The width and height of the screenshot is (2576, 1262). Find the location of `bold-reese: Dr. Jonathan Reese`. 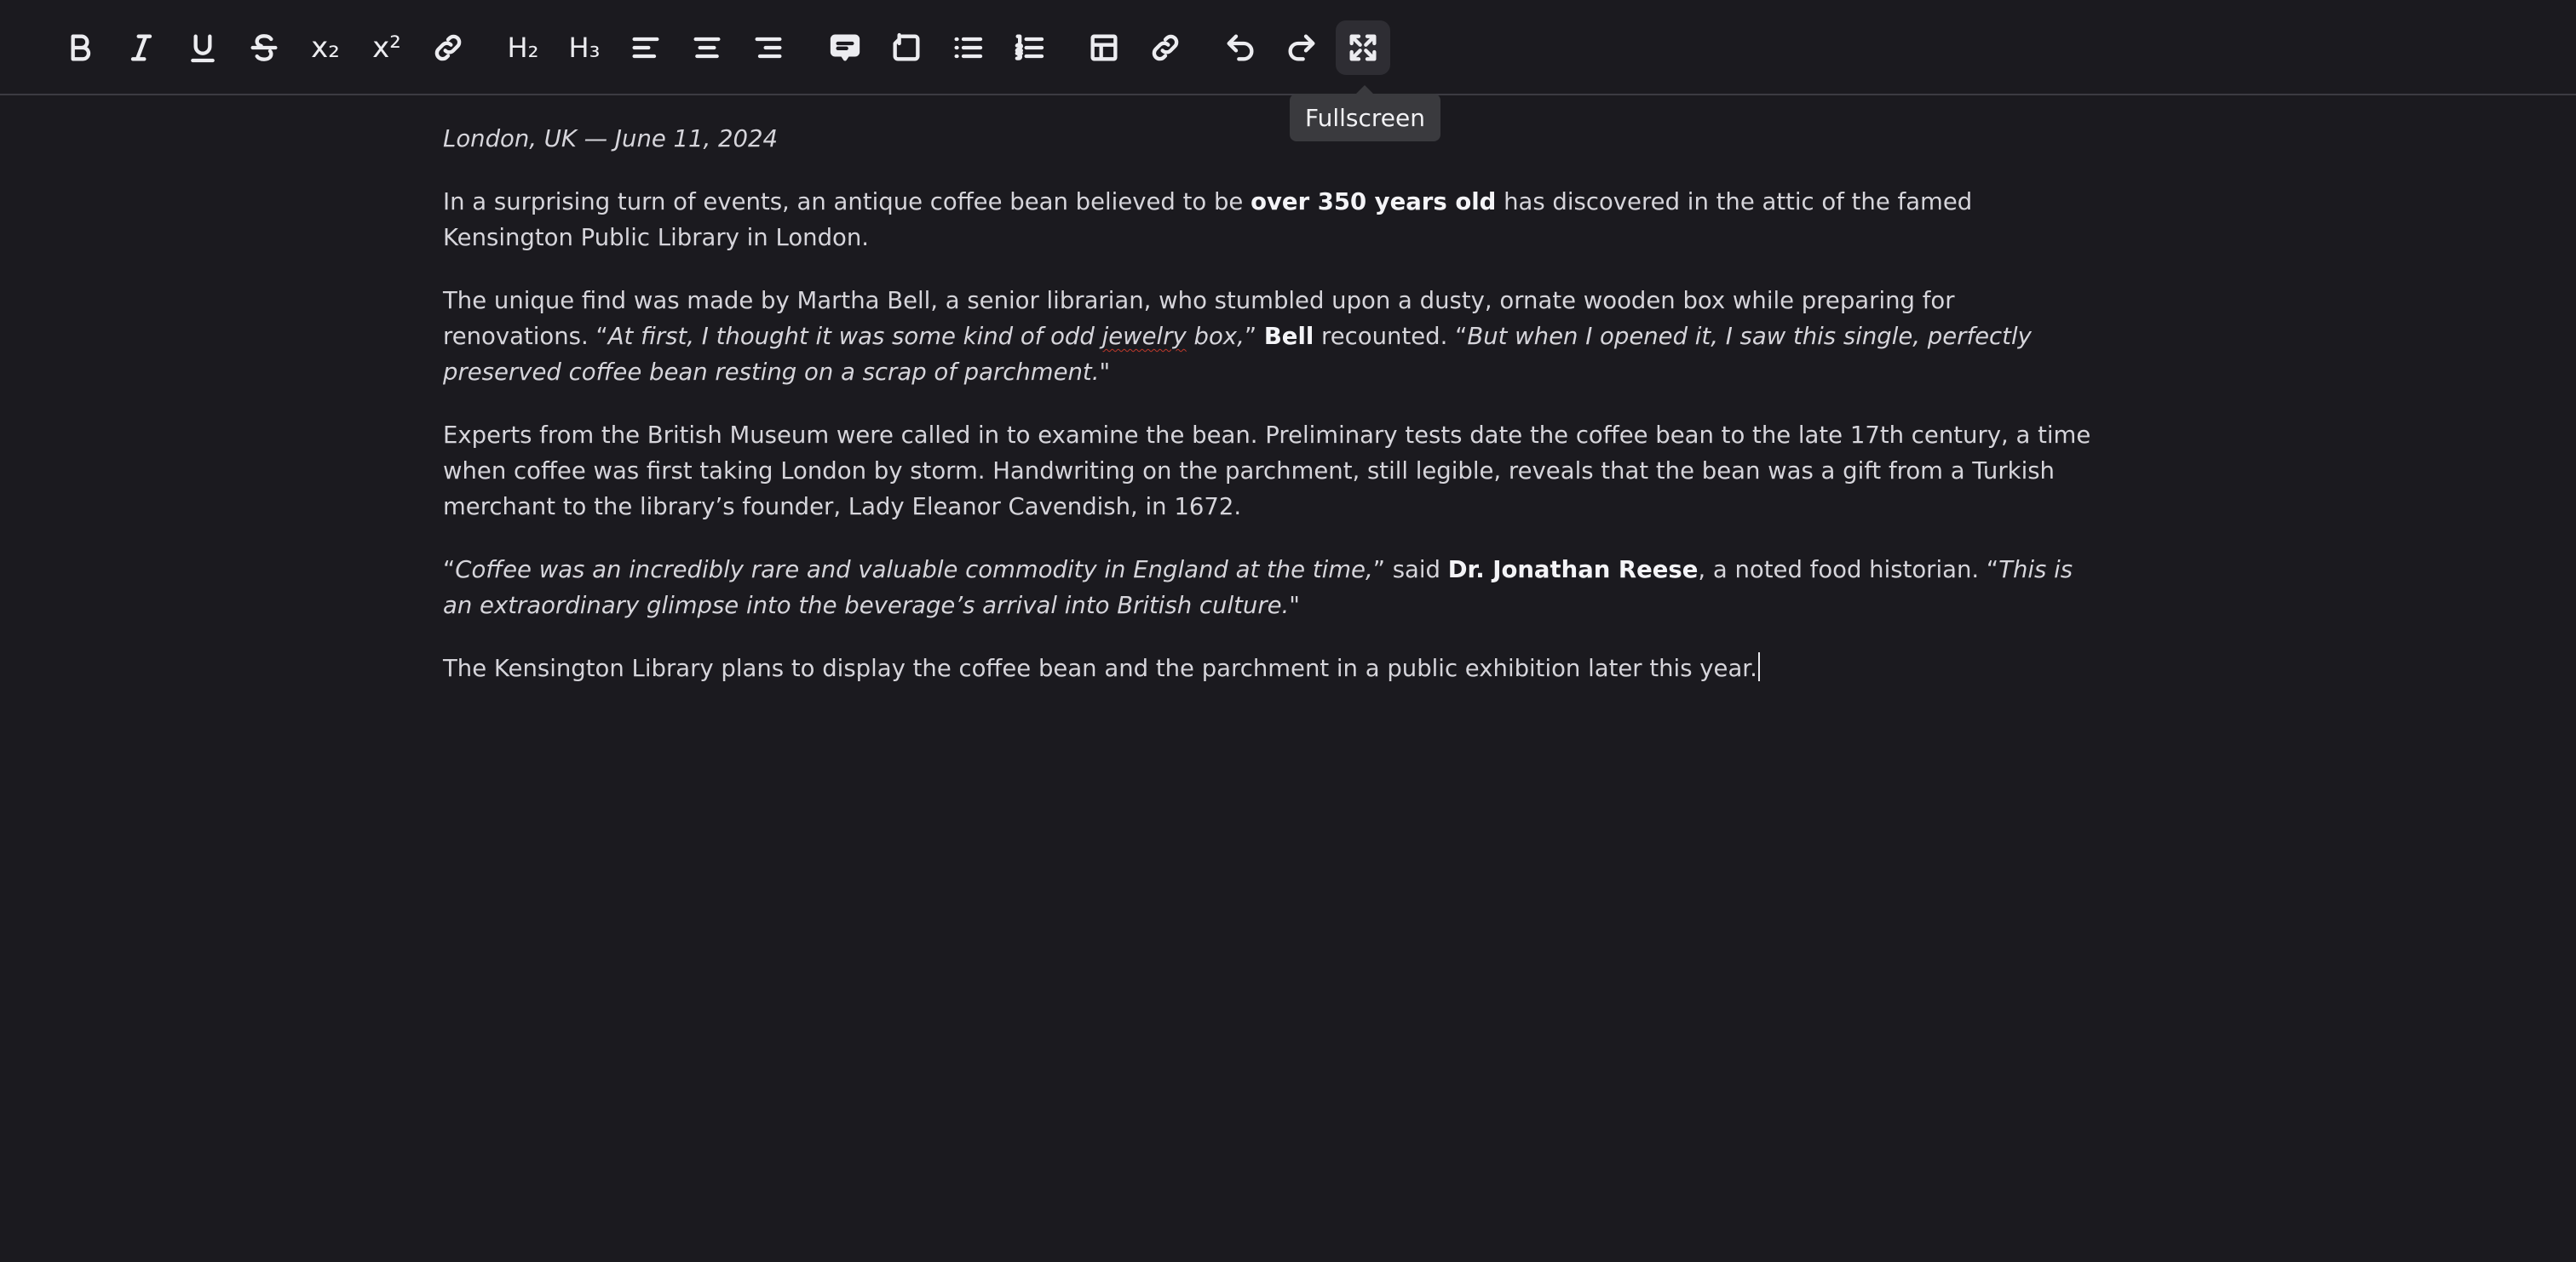

bold-reese: Dr. Jonathan Reese is located at coordinates (1573, 569).